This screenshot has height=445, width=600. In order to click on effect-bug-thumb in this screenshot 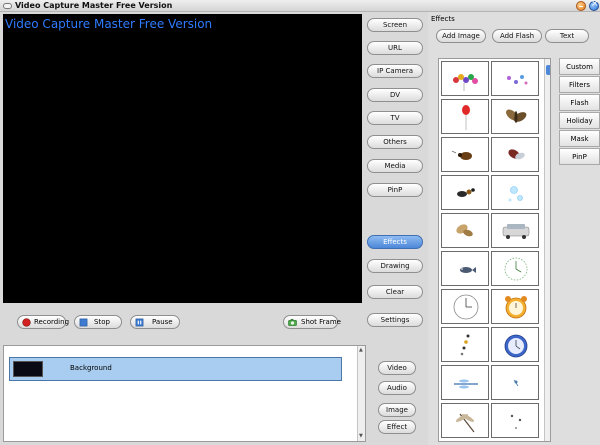, I will do `click(515, 154)`.